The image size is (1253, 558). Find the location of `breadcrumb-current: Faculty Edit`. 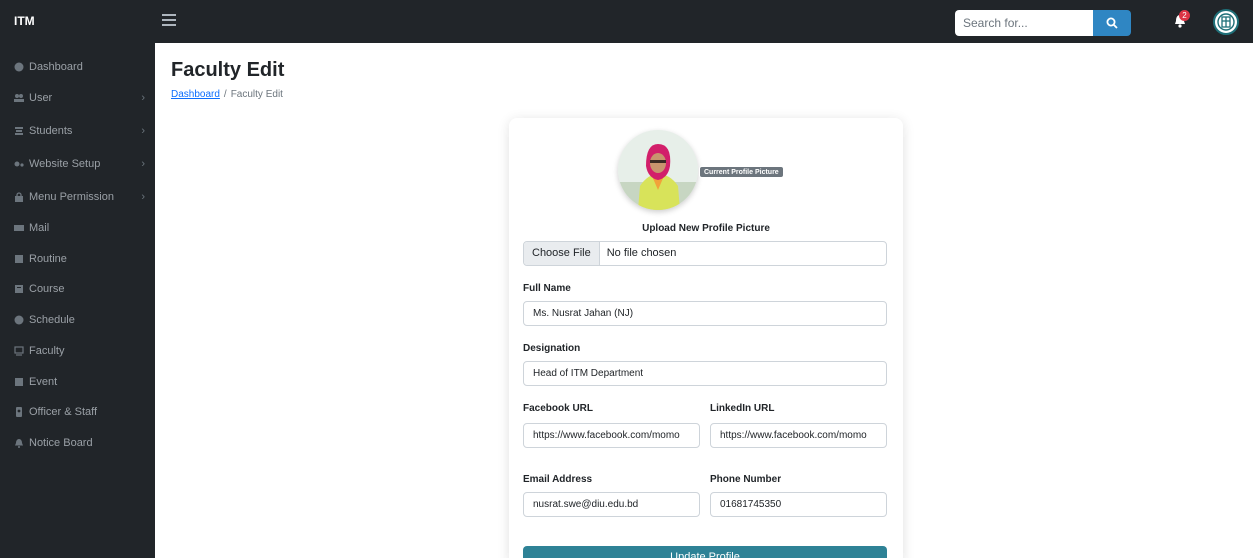

breadcrumb-current: Faculty Edit is located at coordinates (256, 94).